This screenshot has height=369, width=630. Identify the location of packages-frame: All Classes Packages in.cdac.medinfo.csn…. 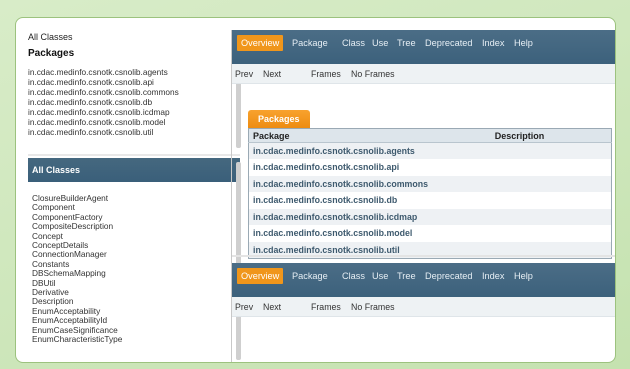
(132, 100).